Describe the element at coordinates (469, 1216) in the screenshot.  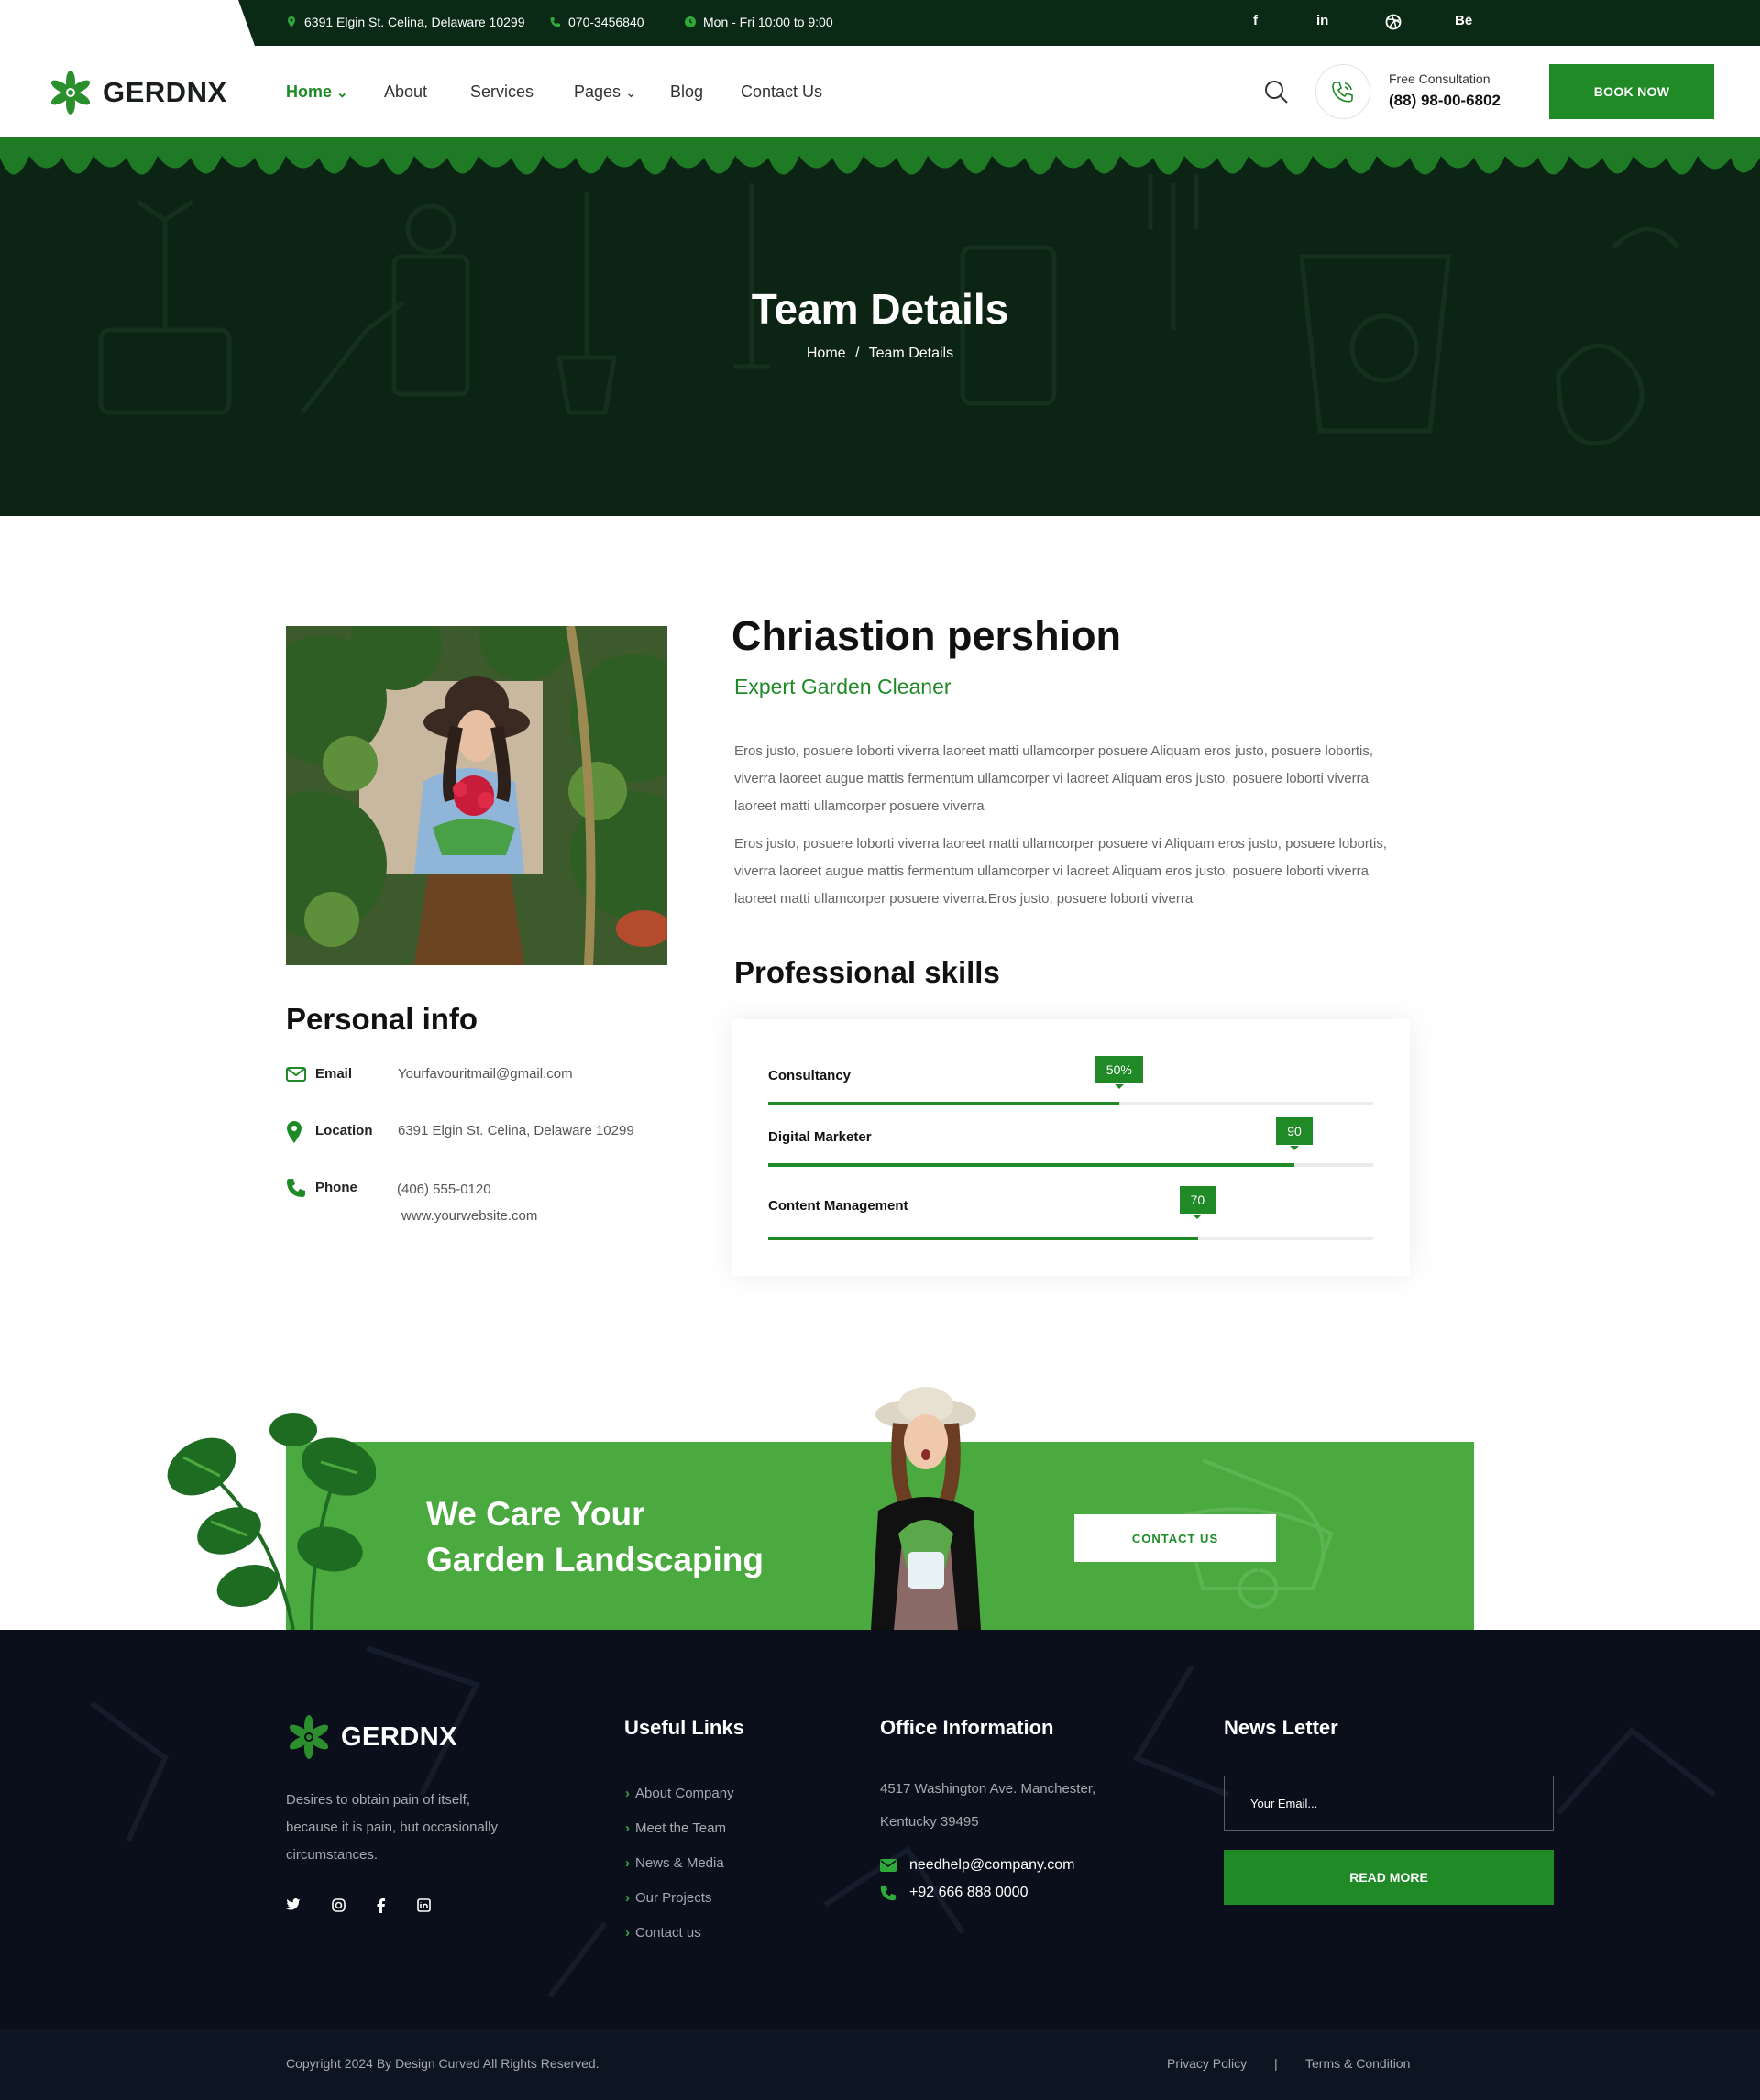
I see `website-value: www.yourwebsite.com` at that location.